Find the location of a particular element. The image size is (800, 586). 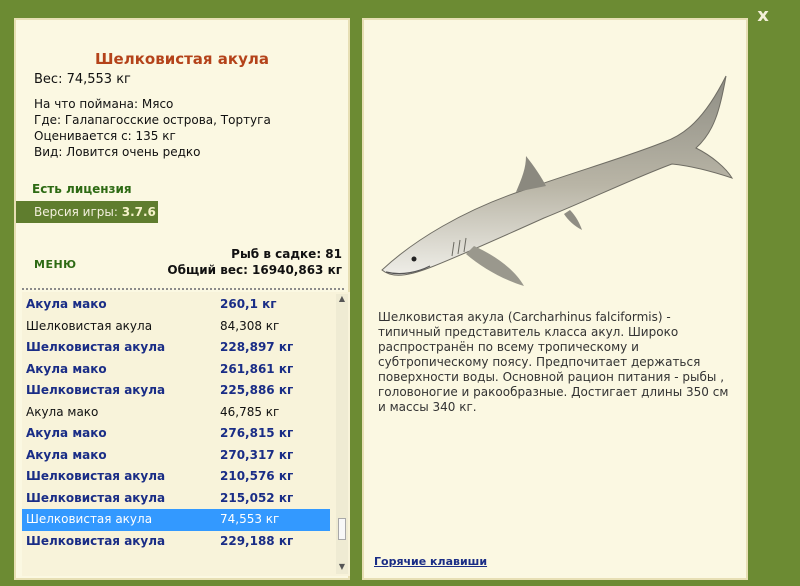

license-status: Есть лицензия is located at coordinates (82, 189).